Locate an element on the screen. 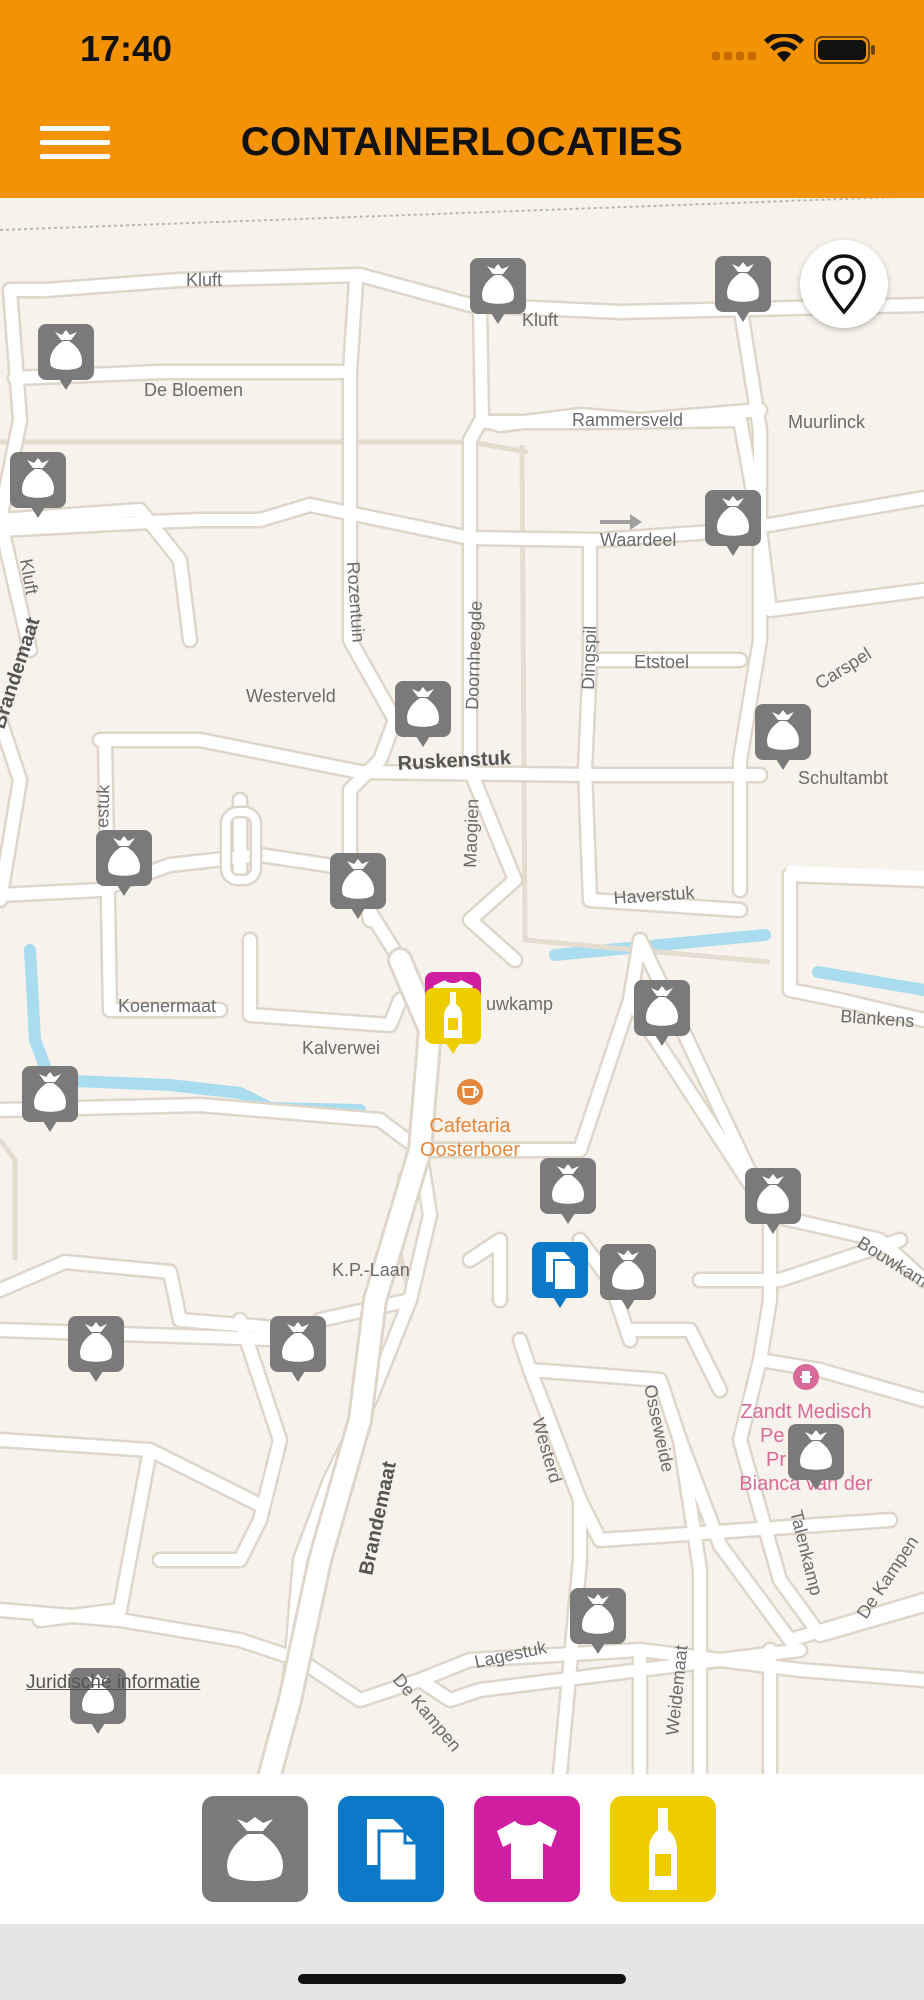  location-pin-icon is located at coordinates (844, 284).